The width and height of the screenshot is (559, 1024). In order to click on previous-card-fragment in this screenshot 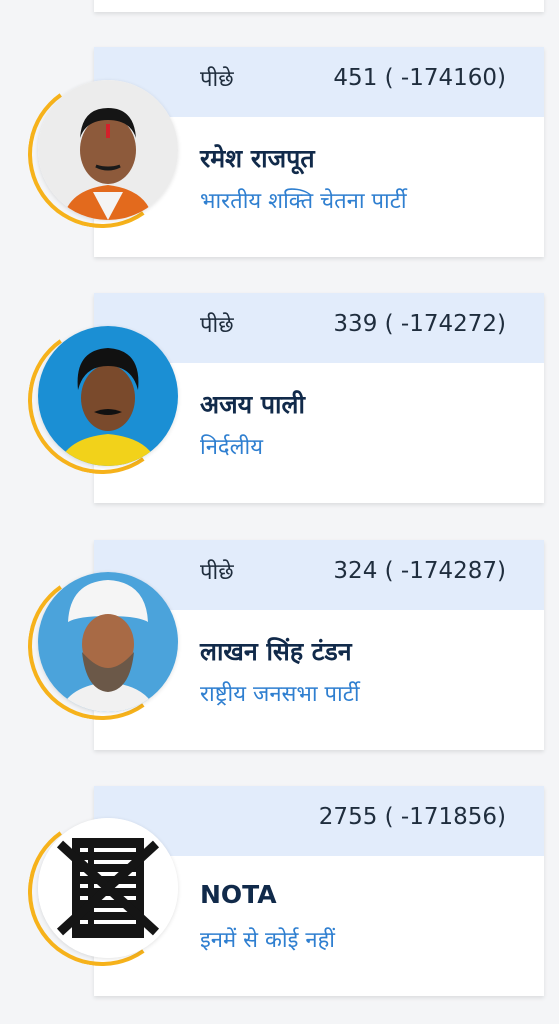, I will do `click(319, 6)`.